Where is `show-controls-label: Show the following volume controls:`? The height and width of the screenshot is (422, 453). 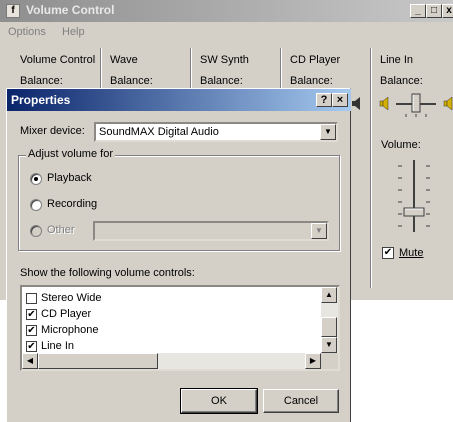 show-controls-label: Show the following volume controls: is located at coordinates (107, 273).